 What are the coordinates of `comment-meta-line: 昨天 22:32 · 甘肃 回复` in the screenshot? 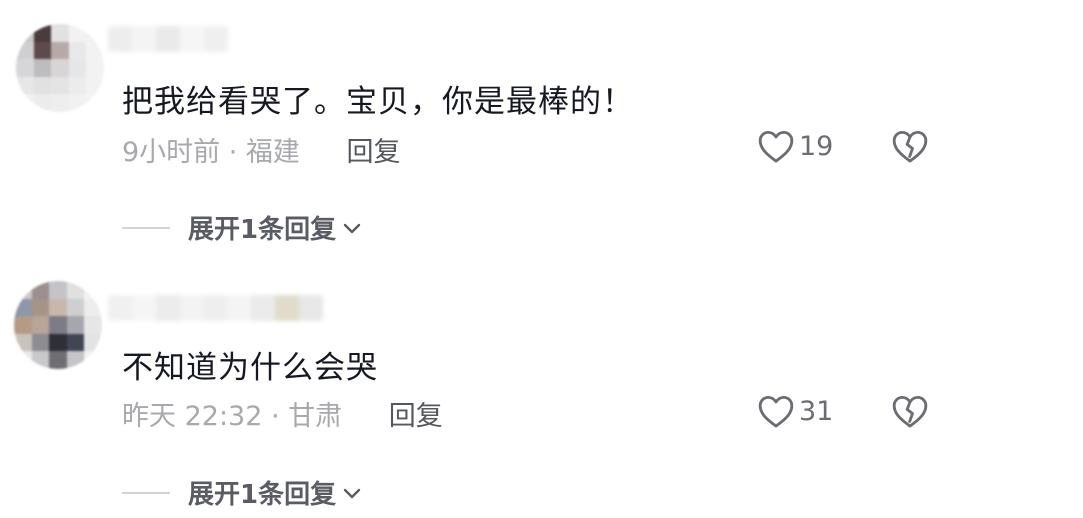 It's located at (282, 413).